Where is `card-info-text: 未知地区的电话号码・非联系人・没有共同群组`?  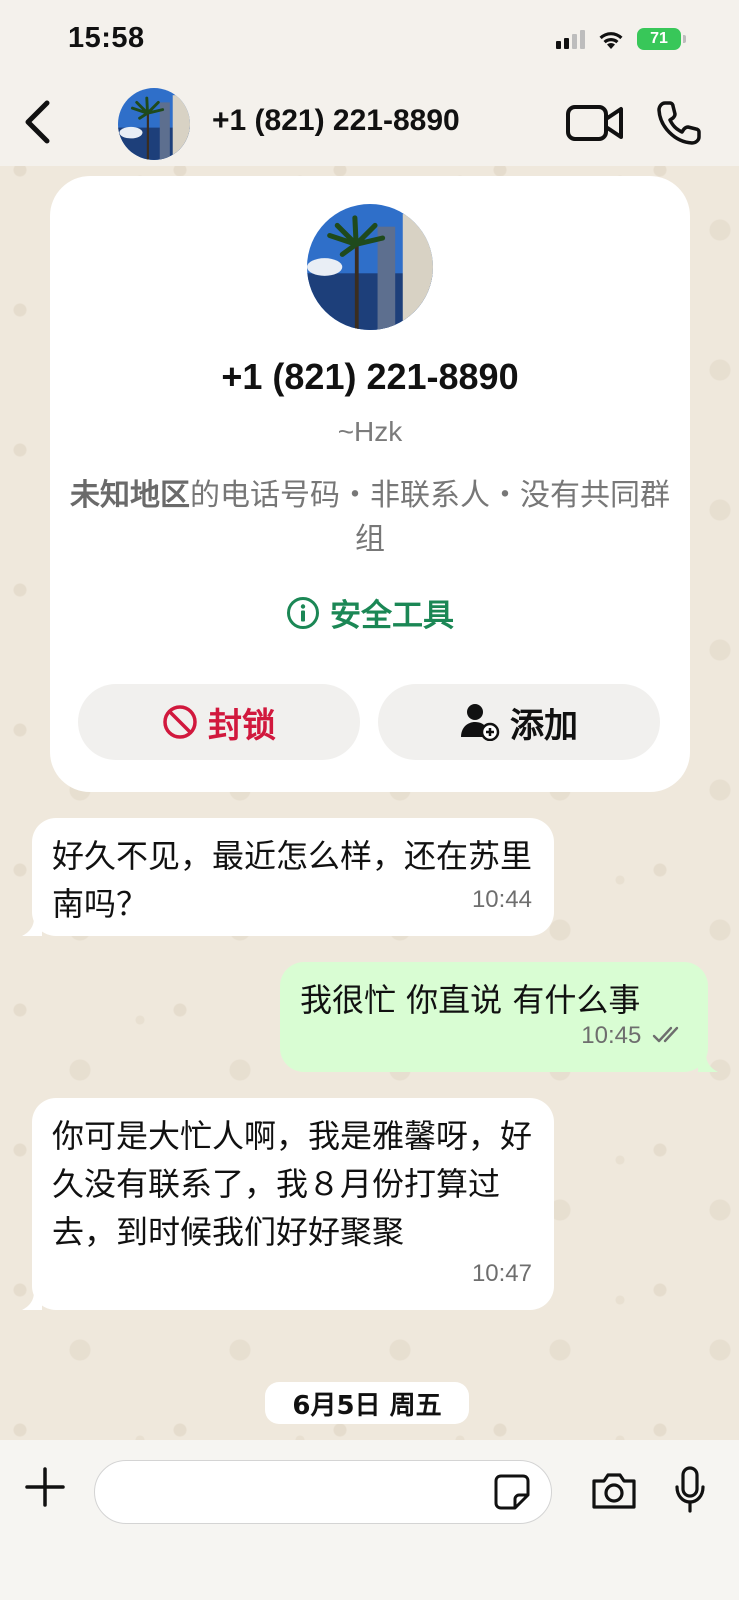 card-info-text: 未知地区的电话号码・非联系人・没有共同群组 is located at coordinates (370, 518).